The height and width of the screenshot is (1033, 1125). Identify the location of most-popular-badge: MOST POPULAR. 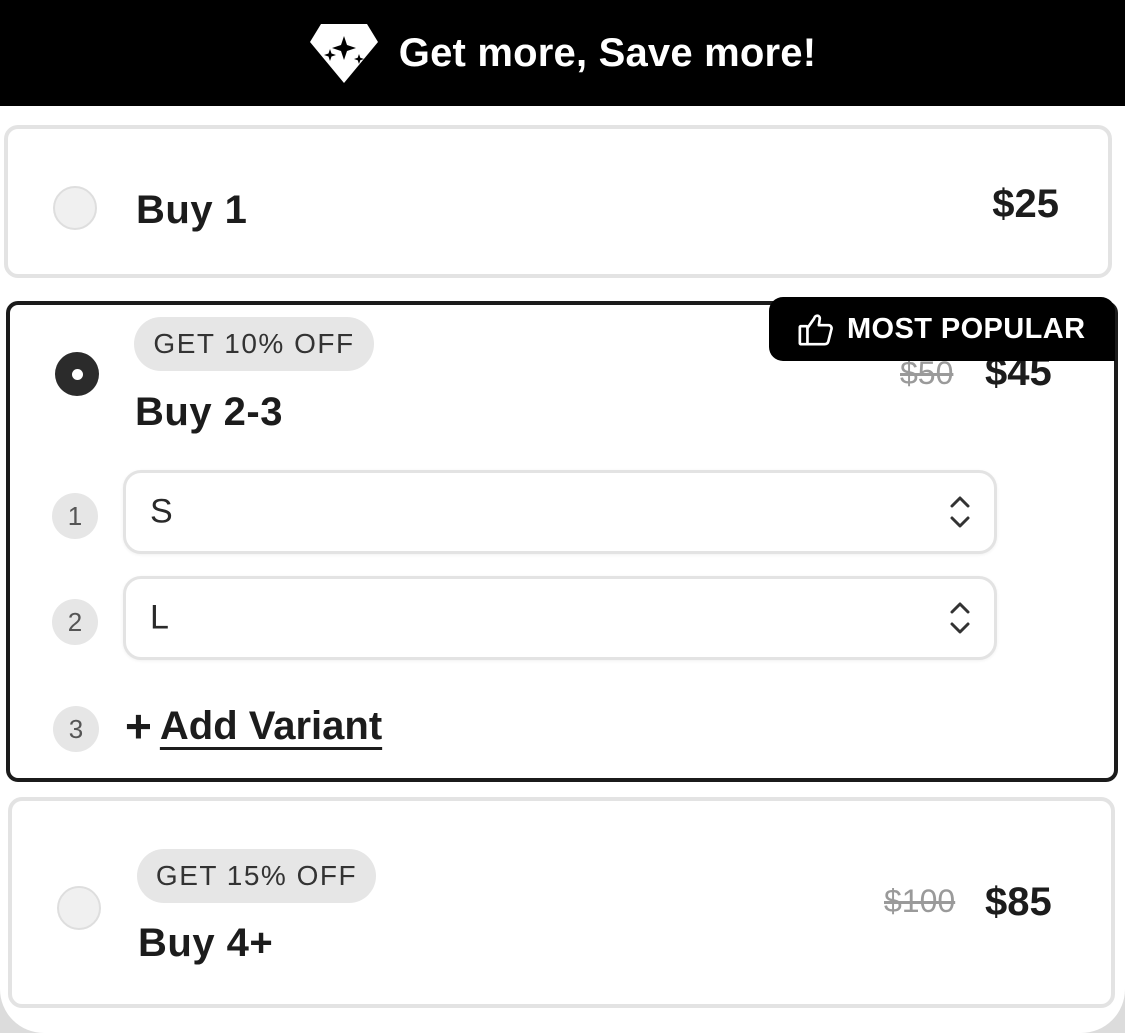
(942, 329).